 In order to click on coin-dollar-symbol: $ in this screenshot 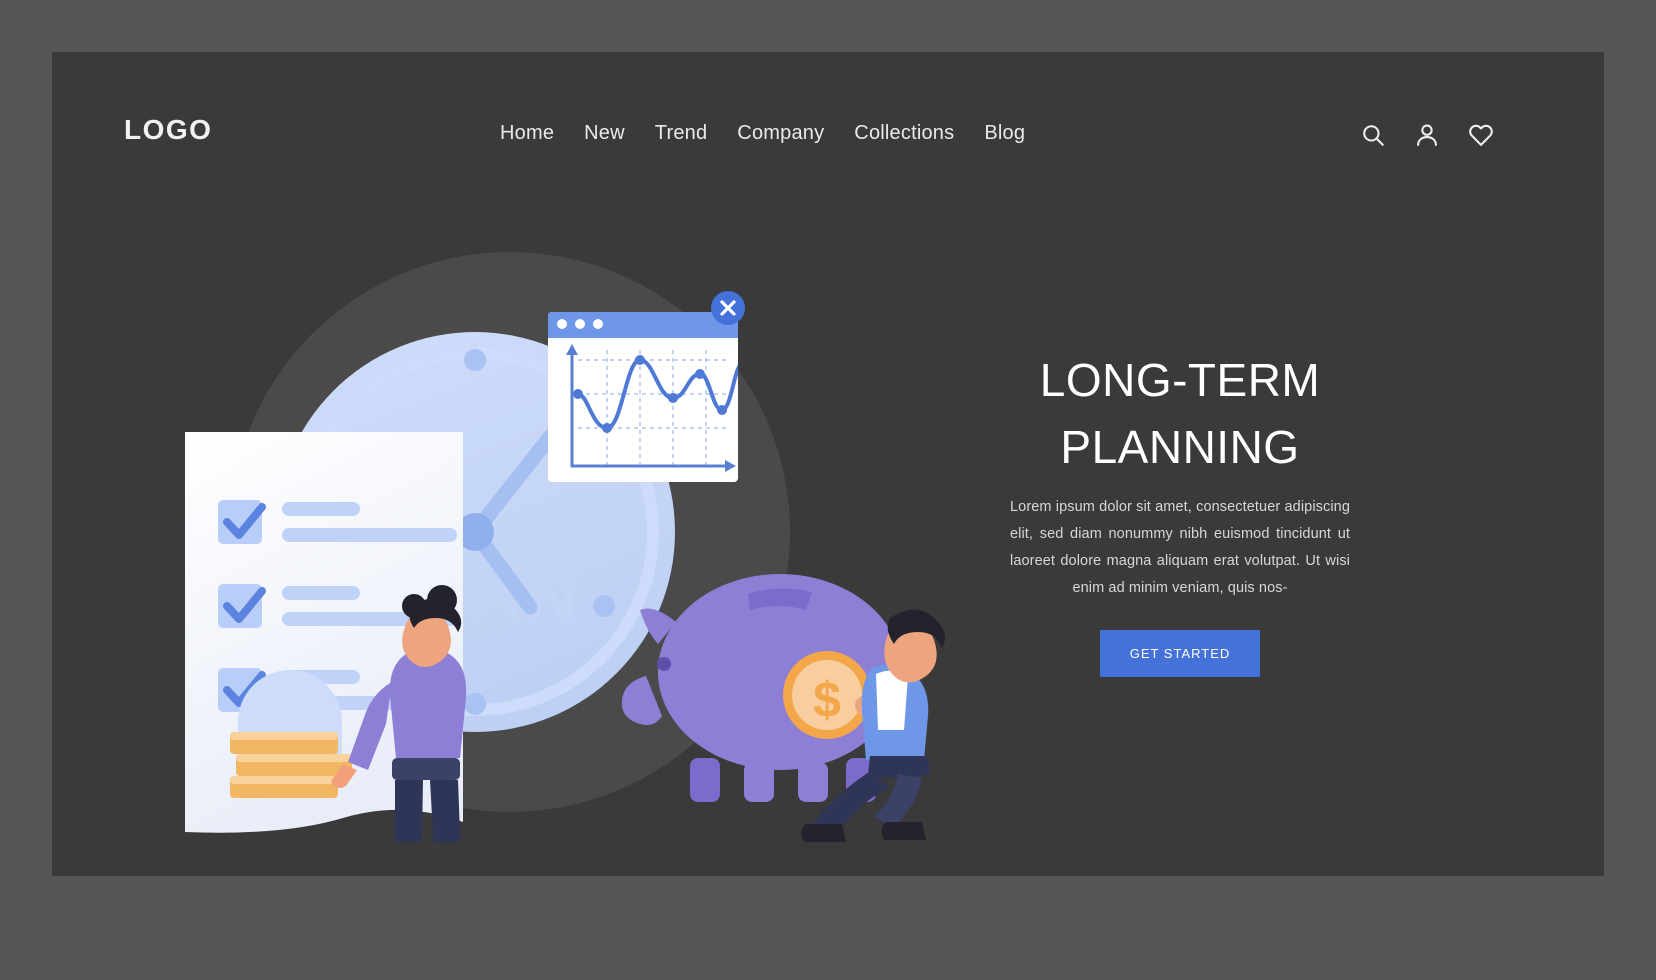, I will do `click(827, 700)`.